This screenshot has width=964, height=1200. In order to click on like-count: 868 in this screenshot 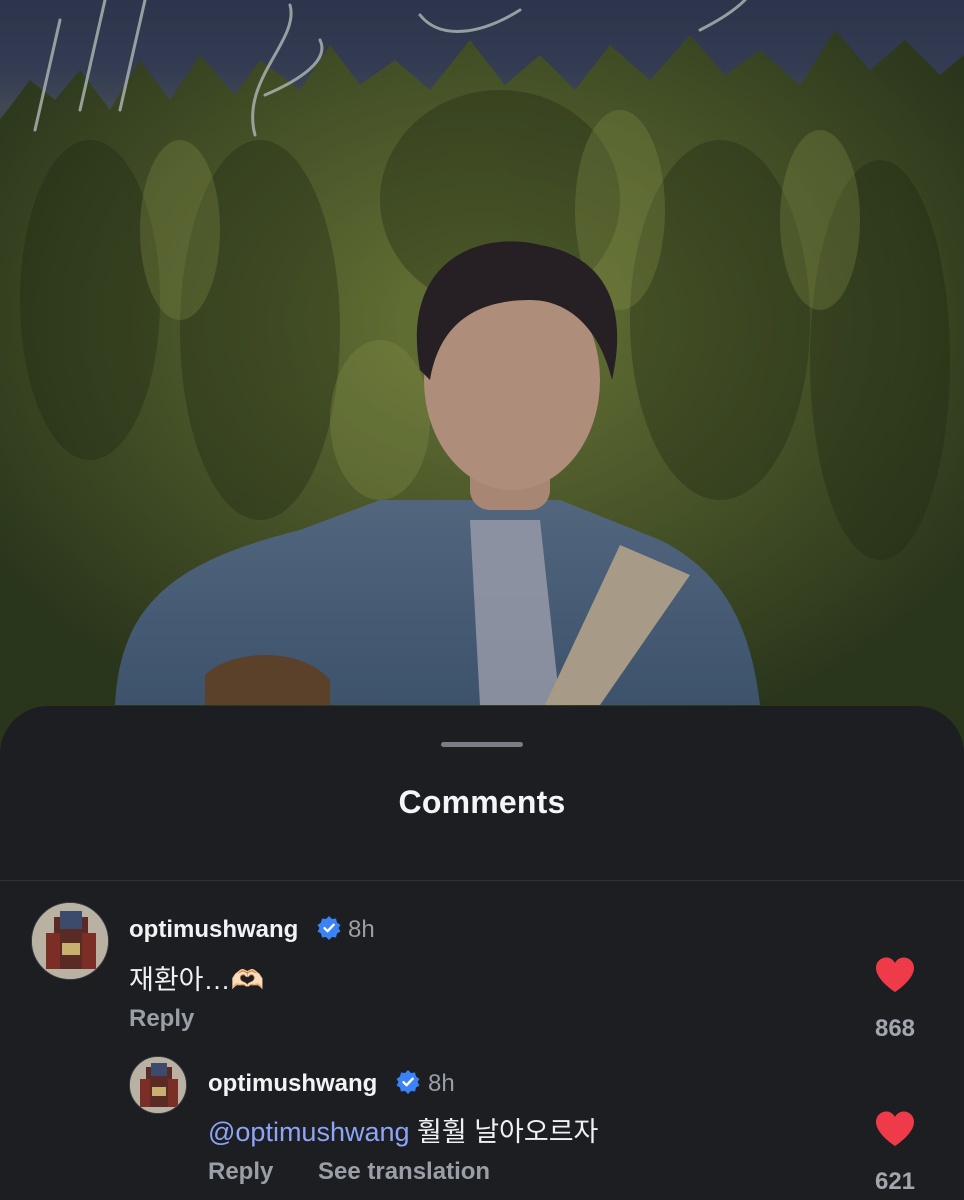, I will do `click(895, 1028)`.